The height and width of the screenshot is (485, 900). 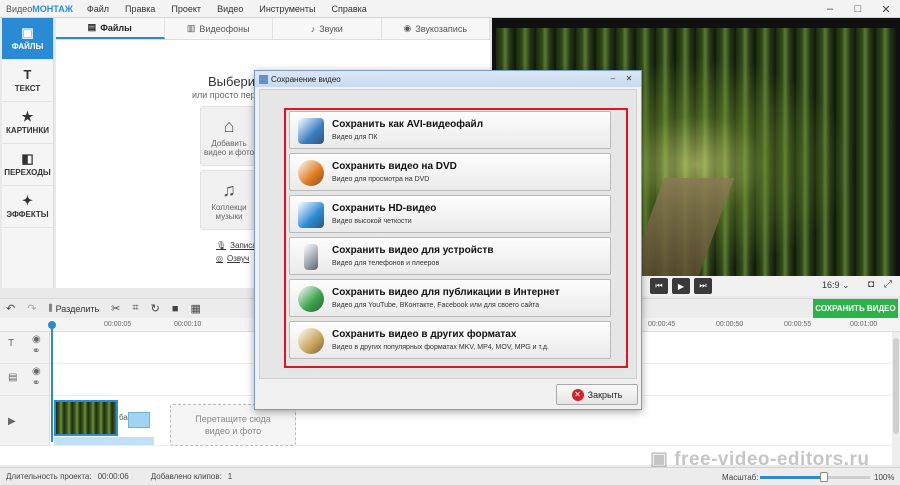 I want to click on skip-back-icon: ⏮, so click(x=659, y=286).